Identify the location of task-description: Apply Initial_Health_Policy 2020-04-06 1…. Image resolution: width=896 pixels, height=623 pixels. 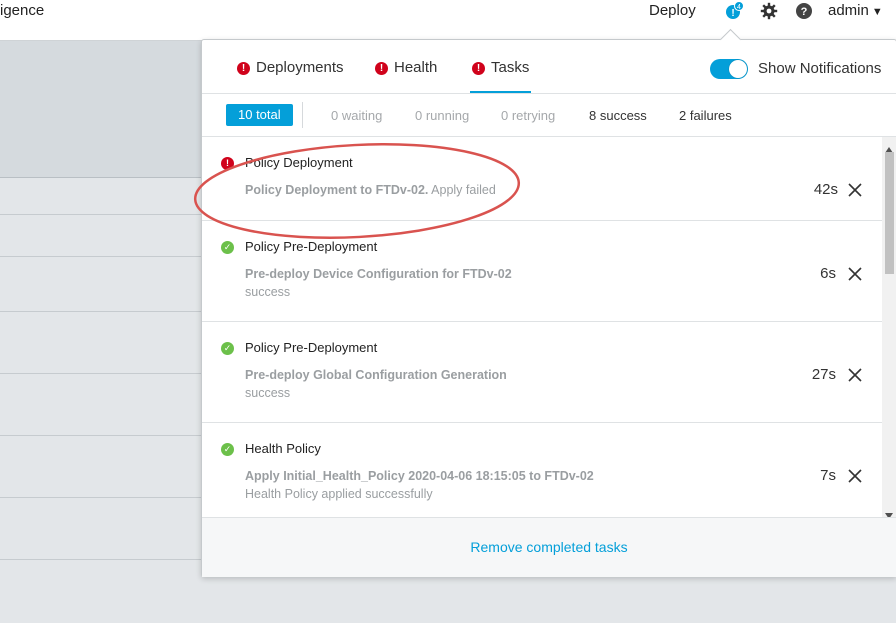
(419, 476).